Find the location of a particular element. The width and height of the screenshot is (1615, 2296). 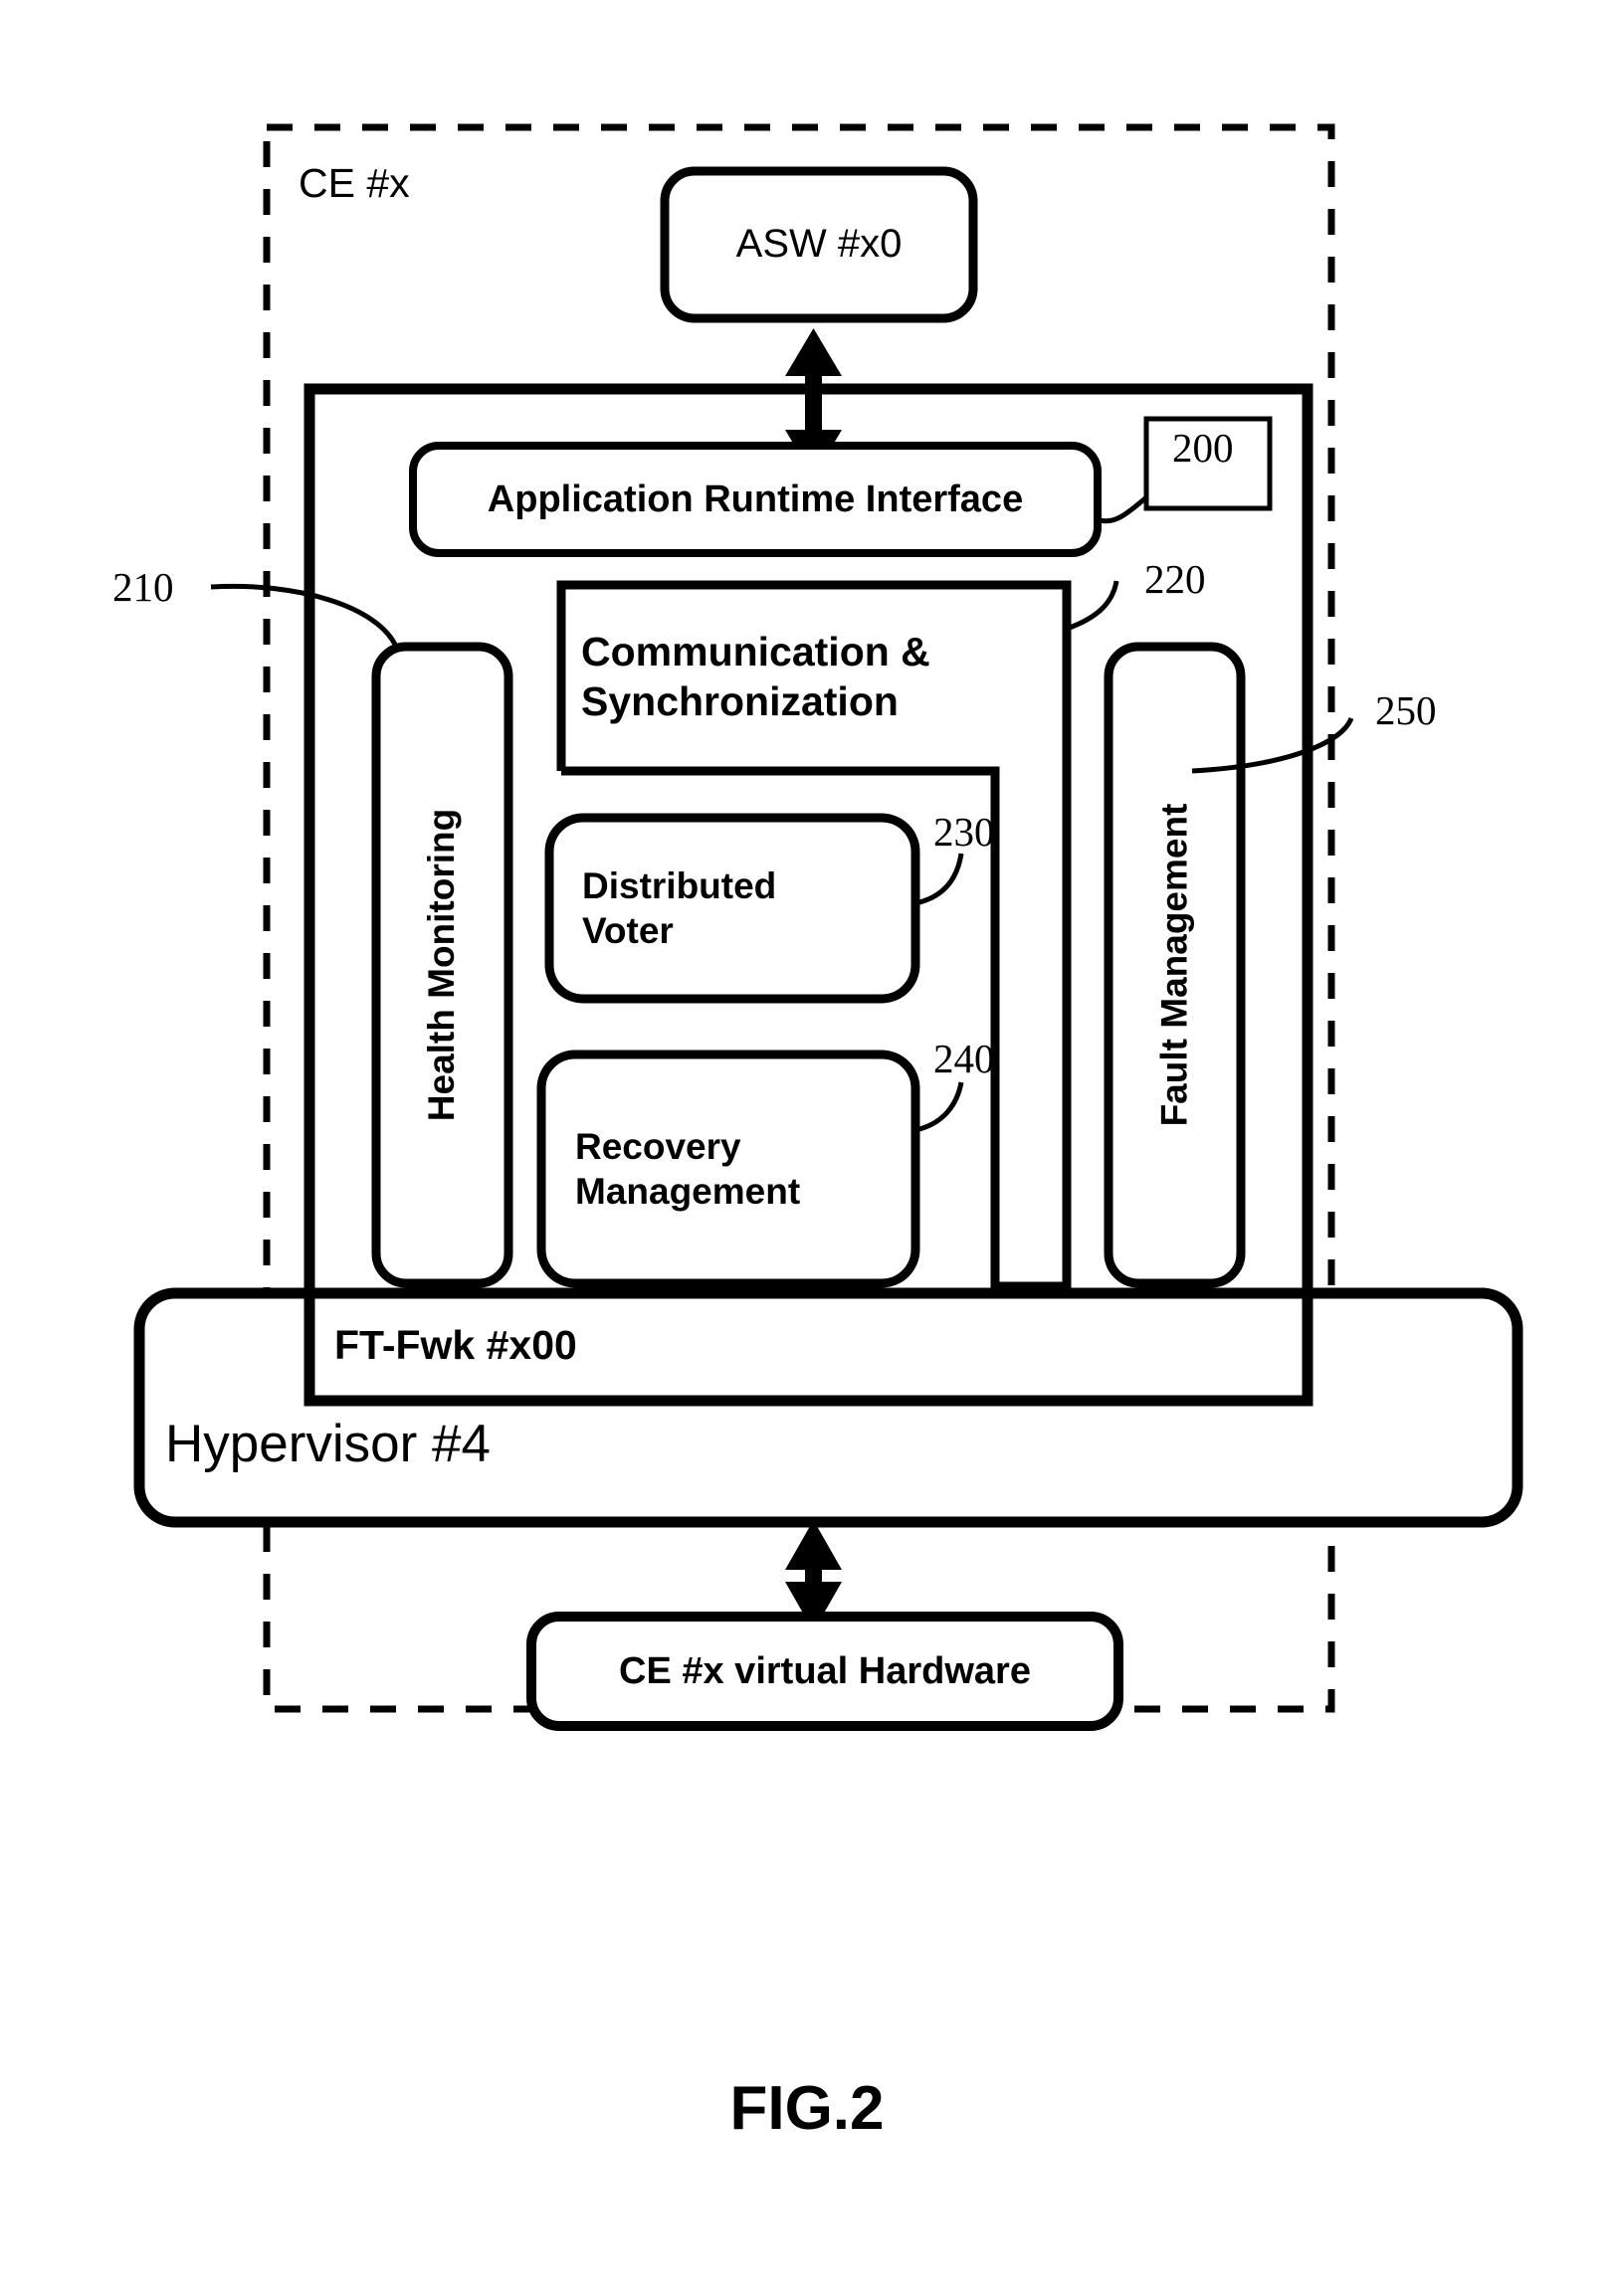

distributed-voter-label-line2: Voter is located at coordinates (628, 931).